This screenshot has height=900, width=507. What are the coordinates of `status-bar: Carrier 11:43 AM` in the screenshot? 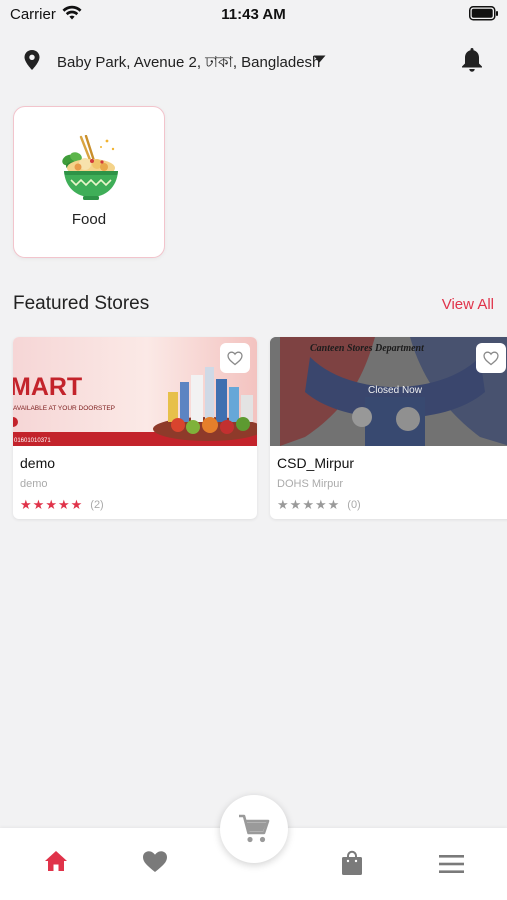 It's located at (253, 15).